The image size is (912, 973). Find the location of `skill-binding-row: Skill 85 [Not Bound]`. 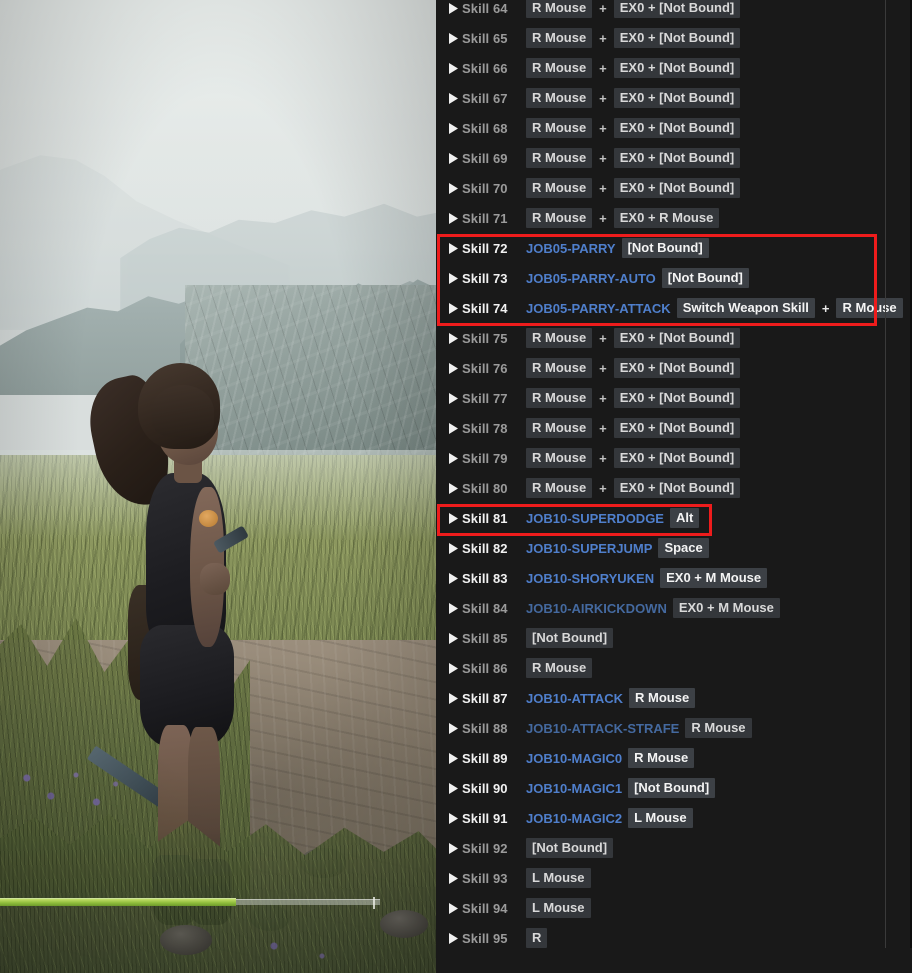

skill-binding-row: Skill 85 [Not Bound] is located at coordinates (661, 638).